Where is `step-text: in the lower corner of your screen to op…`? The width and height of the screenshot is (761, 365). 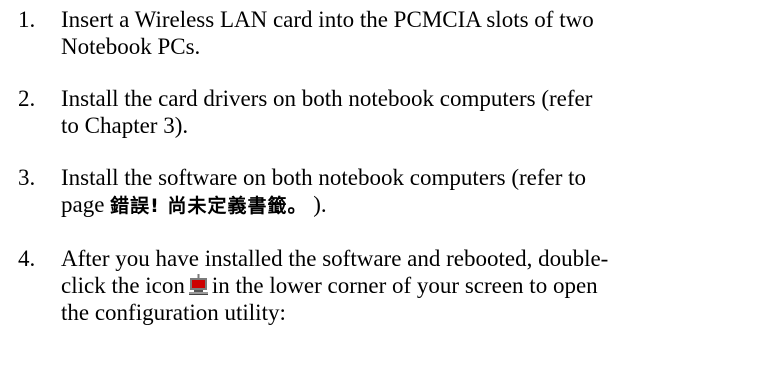
step-text: in the lower corner of your screen to op… is located at coordinates (404, 285).